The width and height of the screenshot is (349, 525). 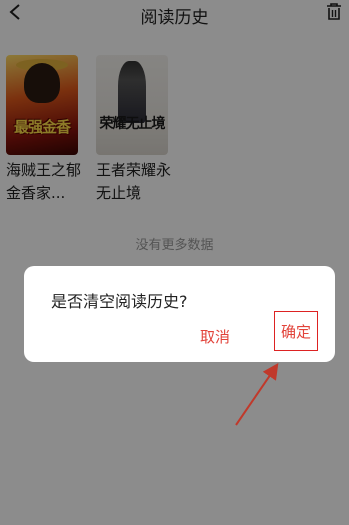 I want to click on cancel-button: 取消, so click(x=215, y=336).